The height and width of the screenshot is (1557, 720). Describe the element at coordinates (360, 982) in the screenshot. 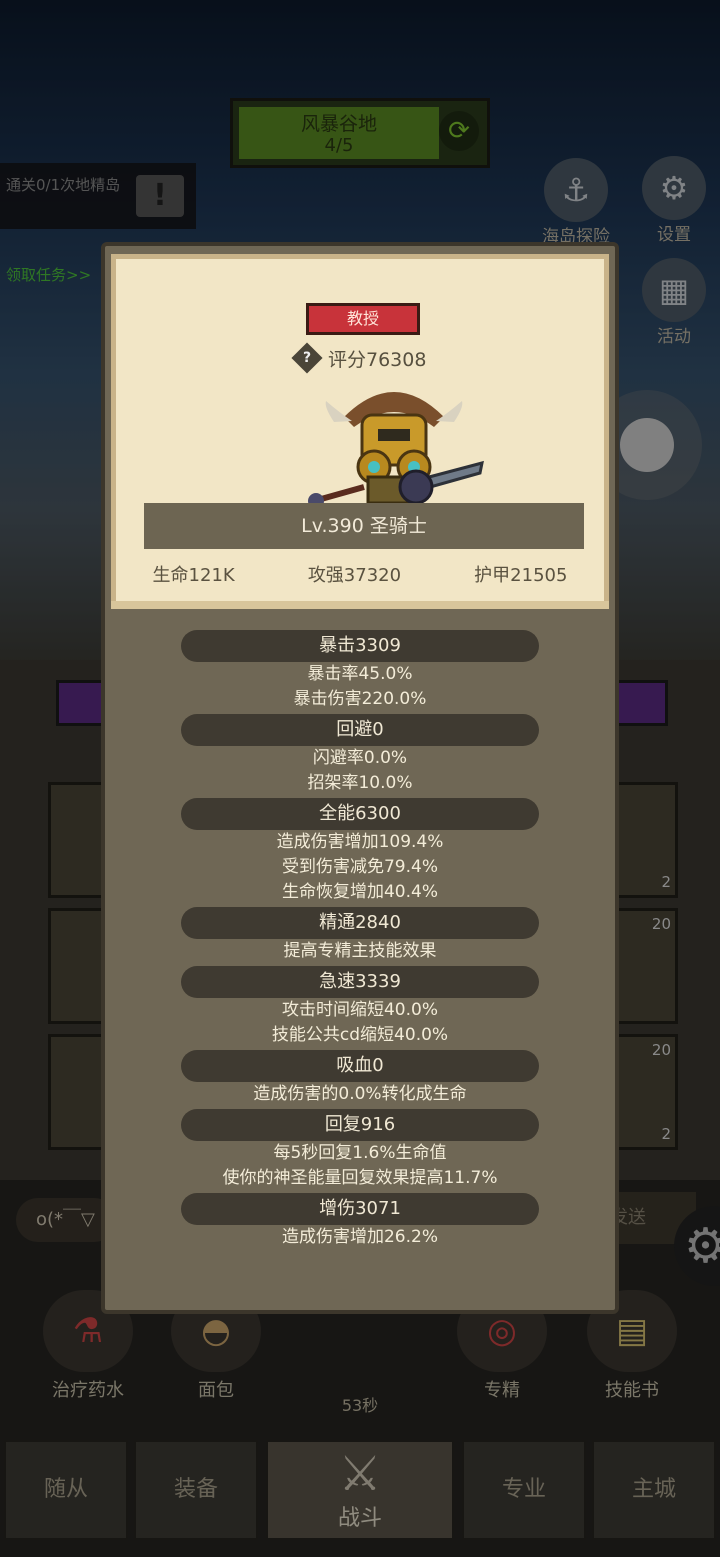

I see `stat-title: 急速3339` at that location.